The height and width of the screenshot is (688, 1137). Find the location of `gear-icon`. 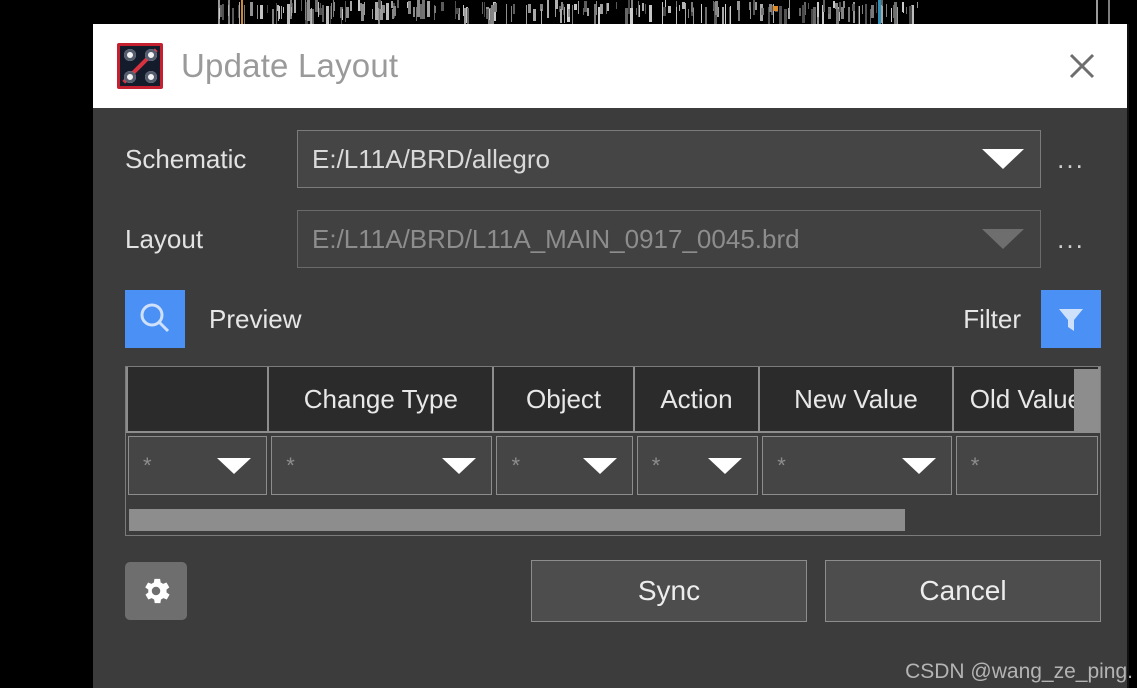

gear-icon is located at coordinates (157, 591).